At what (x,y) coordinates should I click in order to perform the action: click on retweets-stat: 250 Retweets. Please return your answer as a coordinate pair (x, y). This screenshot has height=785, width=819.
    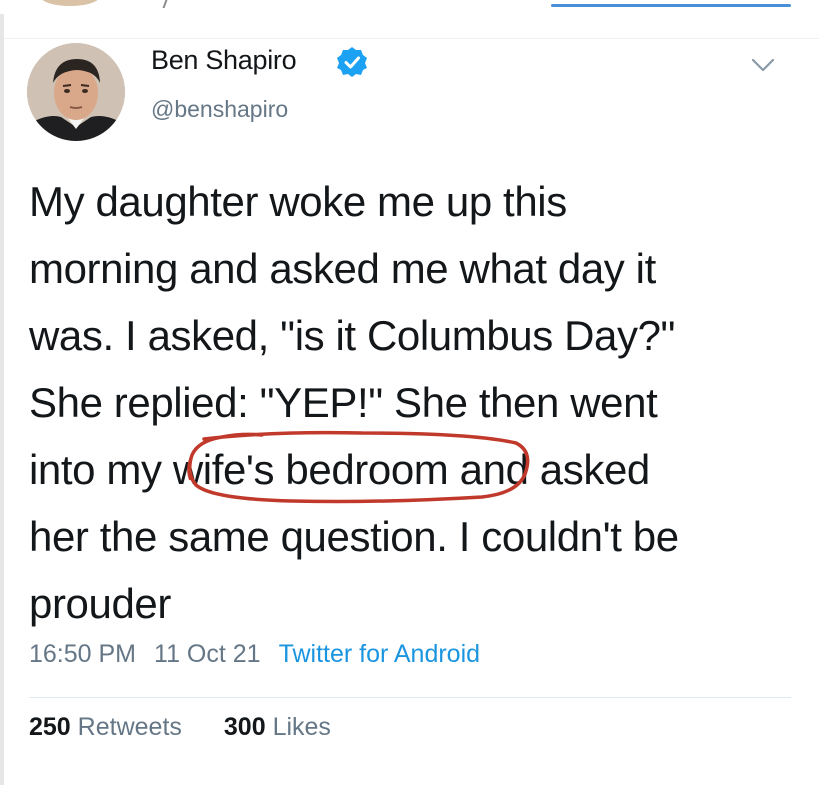
    Looking at the image, I should click on (105, 727).